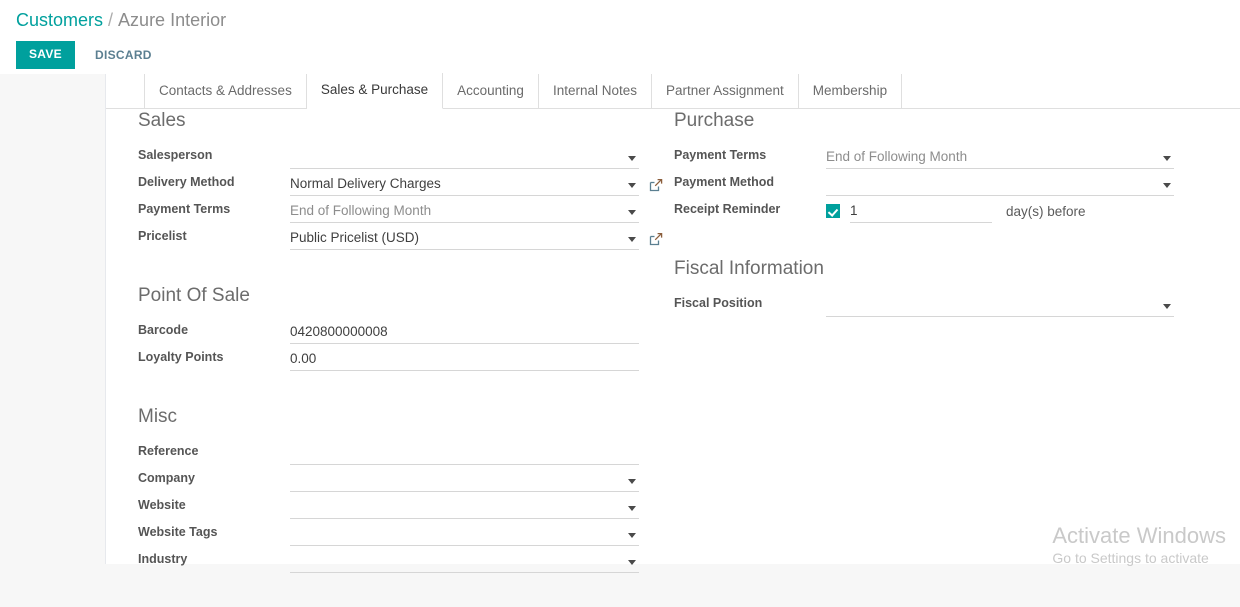 This screenshot has height=607, width=1240. What do you see at coordinates (464, 157) in the screenshot?
I see `input-salesperson` at bounding box center [464, 157].